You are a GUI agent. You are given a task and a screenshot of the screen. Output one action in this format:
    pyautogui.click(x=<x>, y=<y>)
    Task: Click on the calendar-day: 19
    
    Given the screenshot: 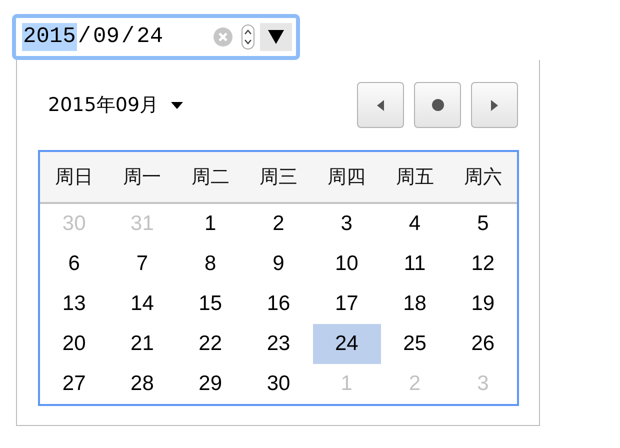 What is the action you would take?
    pyautogui.click(x=482, y=304)
    